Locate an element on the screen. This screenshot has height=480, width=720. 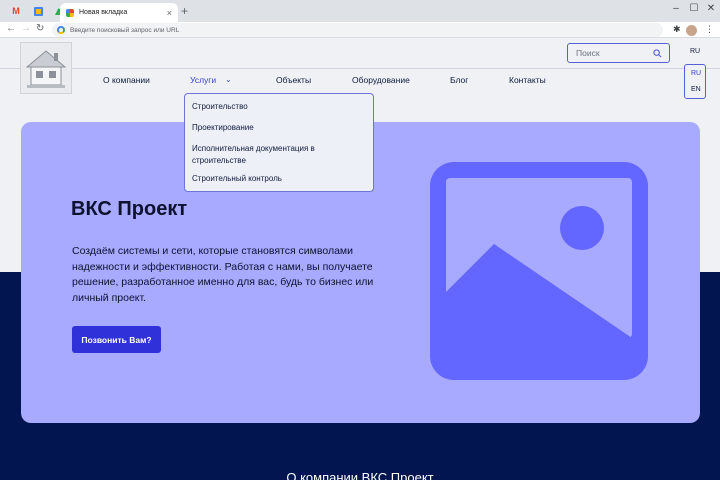
about-section-heading: О компании ВКС Проект is located at coordinates (360, 475).